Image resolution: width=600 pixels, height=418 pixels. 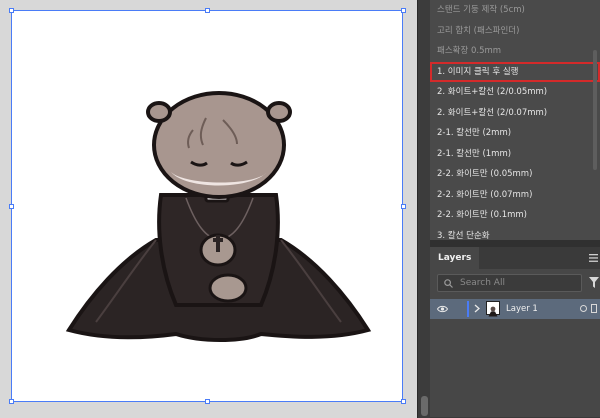 I want to click on tab-layers: Layers, so click(x=455, y=258).